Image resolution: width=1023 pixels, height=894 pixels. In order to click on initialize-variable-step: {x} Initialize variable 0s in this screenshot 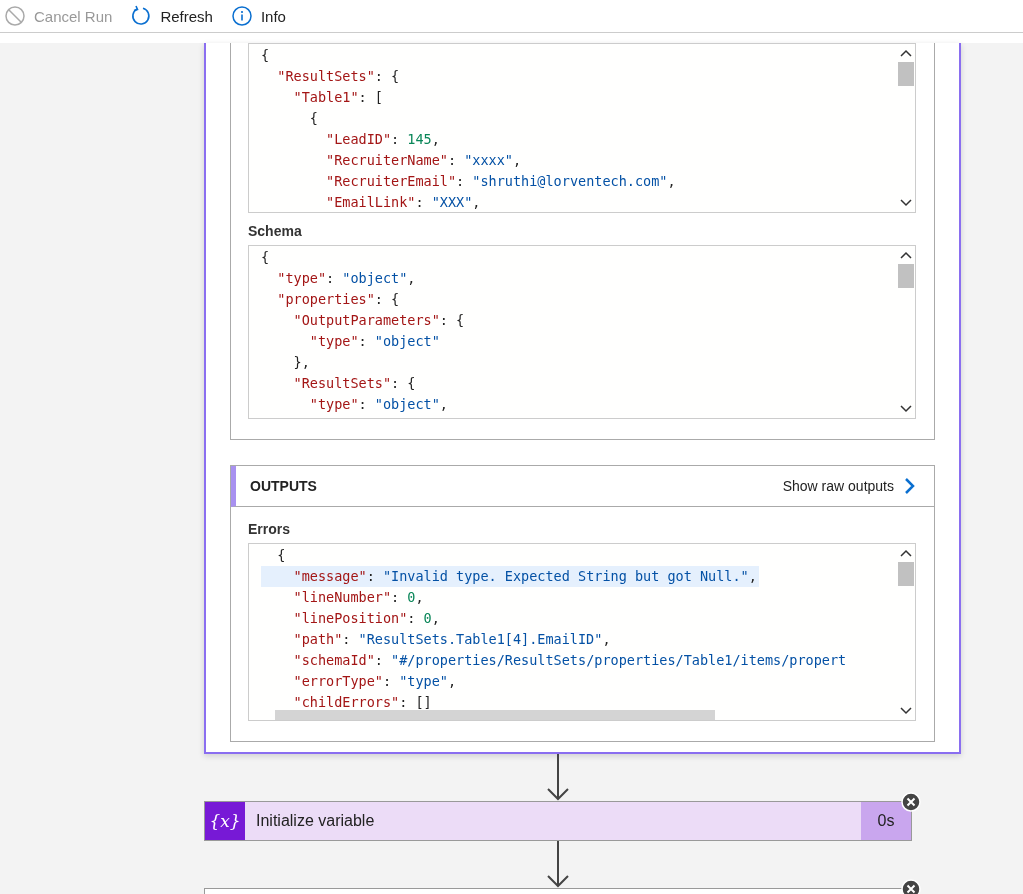, I will do `click(558, 821)`.